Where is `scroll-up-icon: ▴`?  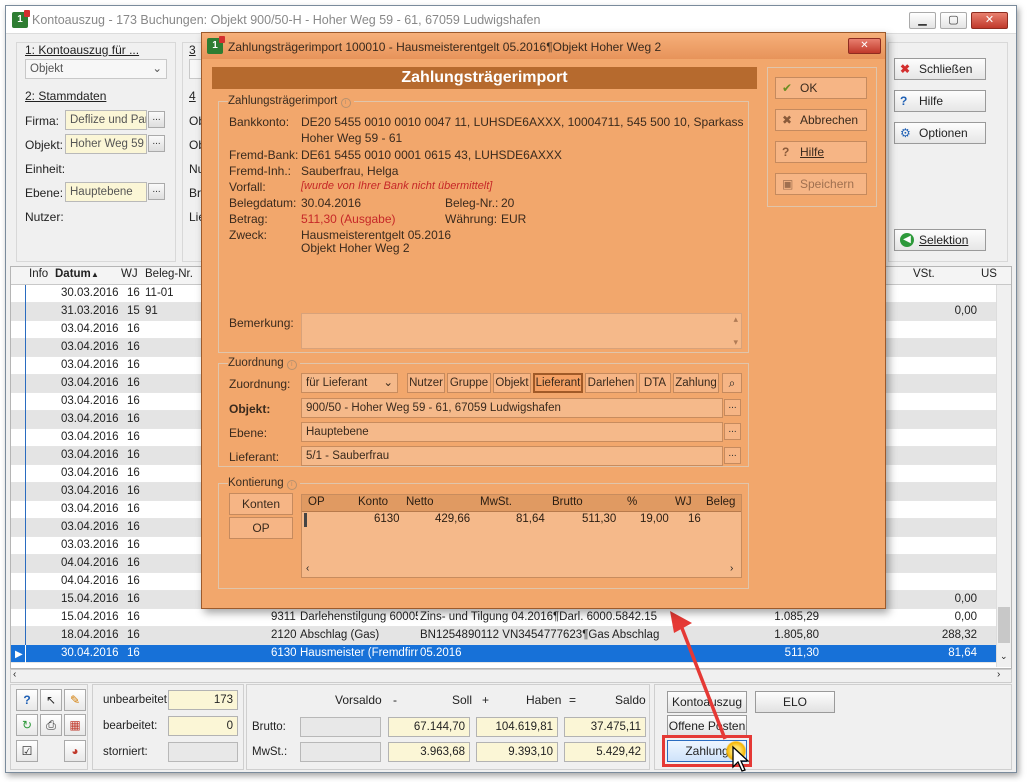 scroll-up-icon: ▴ is located at coordinates (735, 319).